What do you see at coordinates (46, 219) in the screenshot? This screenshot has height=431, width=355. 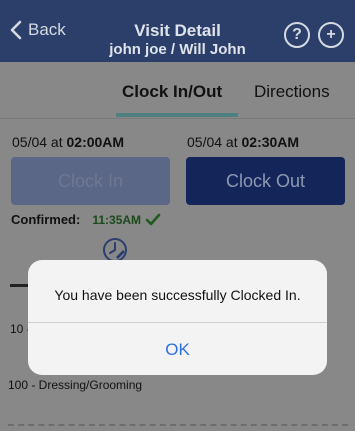 I see `confirmed-label: Confirmed:` at bounding box center [46, 219].